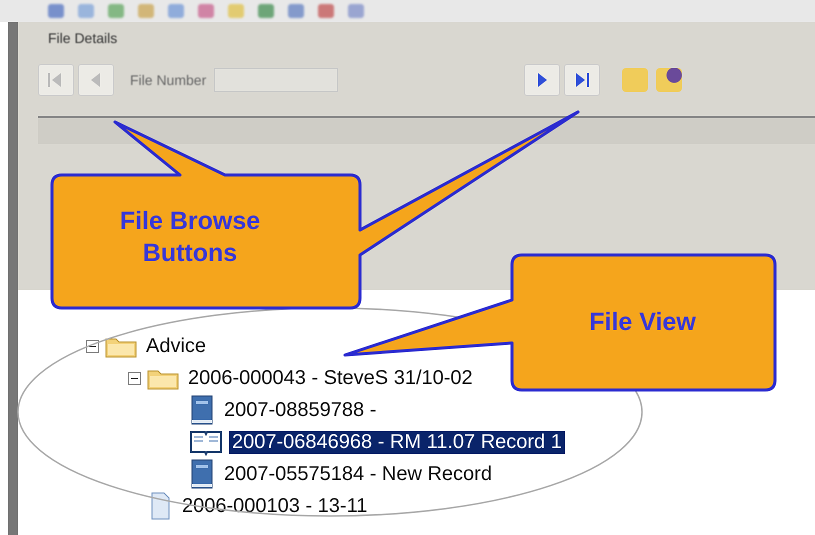 This screenshot has width=815, height=535. I want to click on open-book-icon, so click(206, 442).